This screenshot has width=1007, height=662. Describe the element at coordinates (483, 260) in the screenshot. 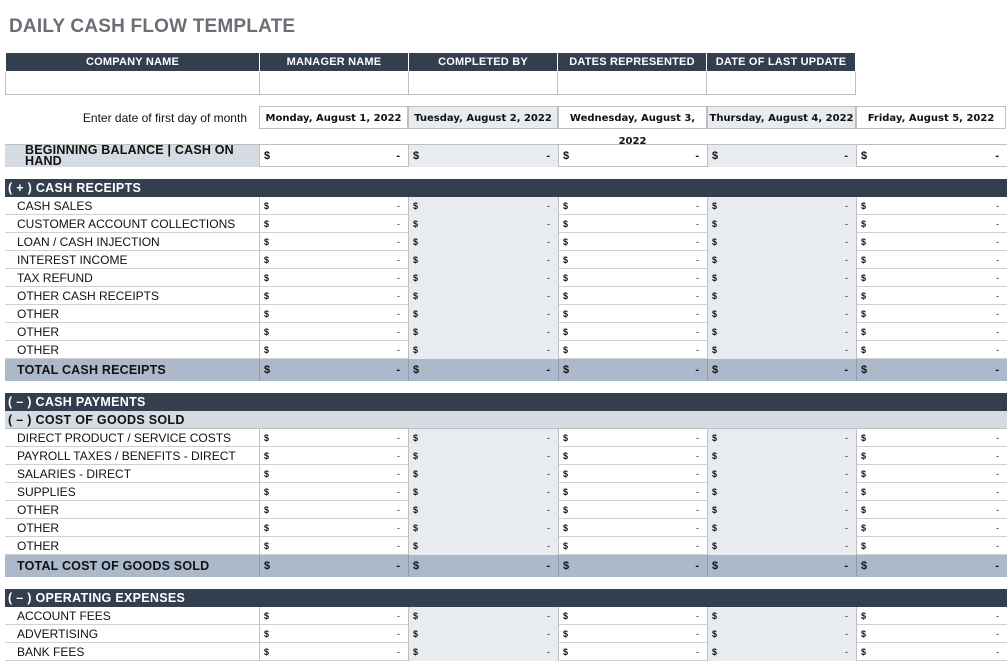

I see `receipts-4-day-2-cell: $ -` at that location.